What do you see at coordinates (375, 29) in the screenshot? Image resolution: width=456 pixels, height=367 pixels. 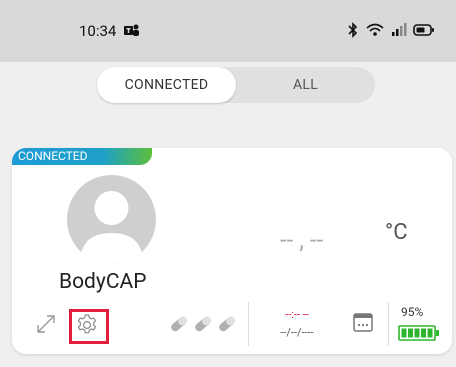 I see `wifi-icon` at bounding box center [375, 29].